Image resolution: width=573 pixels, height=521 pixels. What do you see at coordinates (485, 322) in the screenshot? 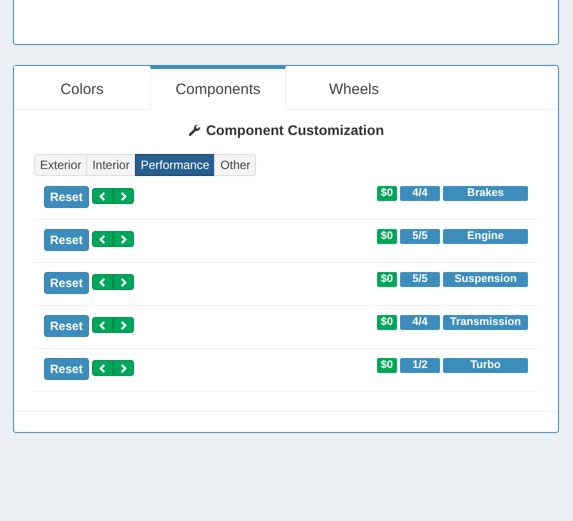
I see `component-name-badge: Transmission` at bounding box center [485, 322].